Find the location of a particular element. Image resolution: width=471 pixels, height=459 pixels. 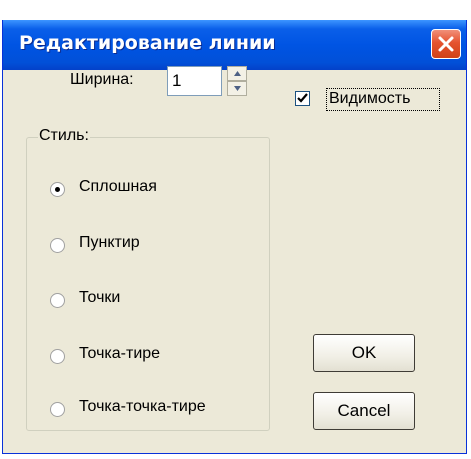

visibility-label: Видимость is located at coordinates (369, 99).